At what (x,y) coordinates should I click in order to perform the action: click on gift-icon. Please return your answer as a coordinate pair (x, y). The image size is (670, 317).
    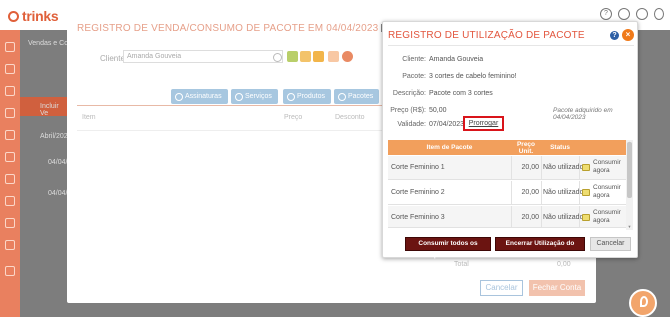
    Looking at the image, I should click on (333, 56).